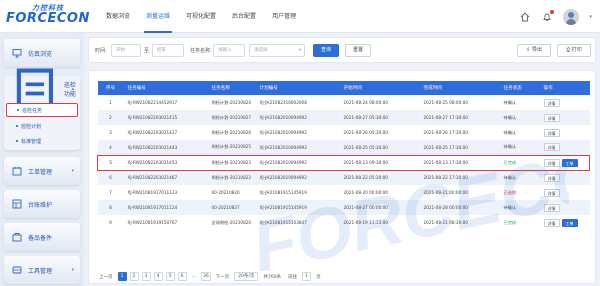  Describe the element at coordinates (365, 102) in the screenshot. I see `table-cell-start: 2021-08-24 08:00:00` at that location.